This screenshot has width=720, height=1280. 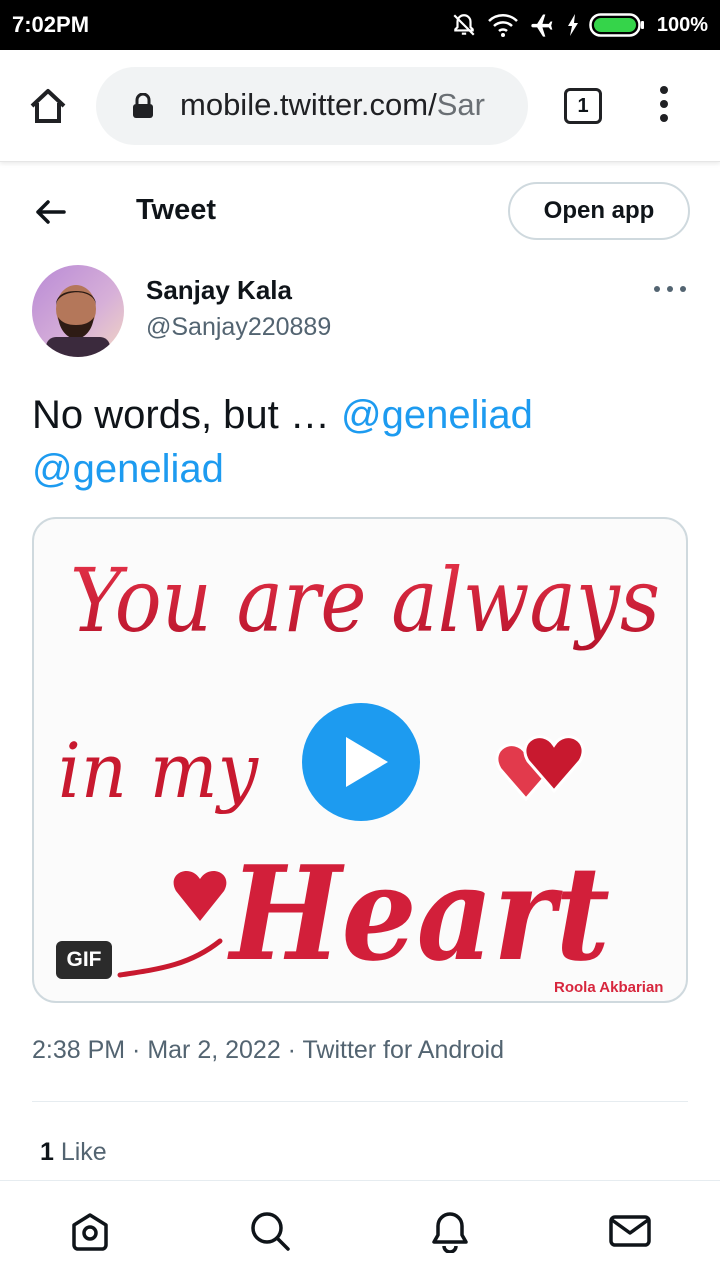 I want to click on url-text: mobile.twitter.com/Sar, so click(x=332, y=105).